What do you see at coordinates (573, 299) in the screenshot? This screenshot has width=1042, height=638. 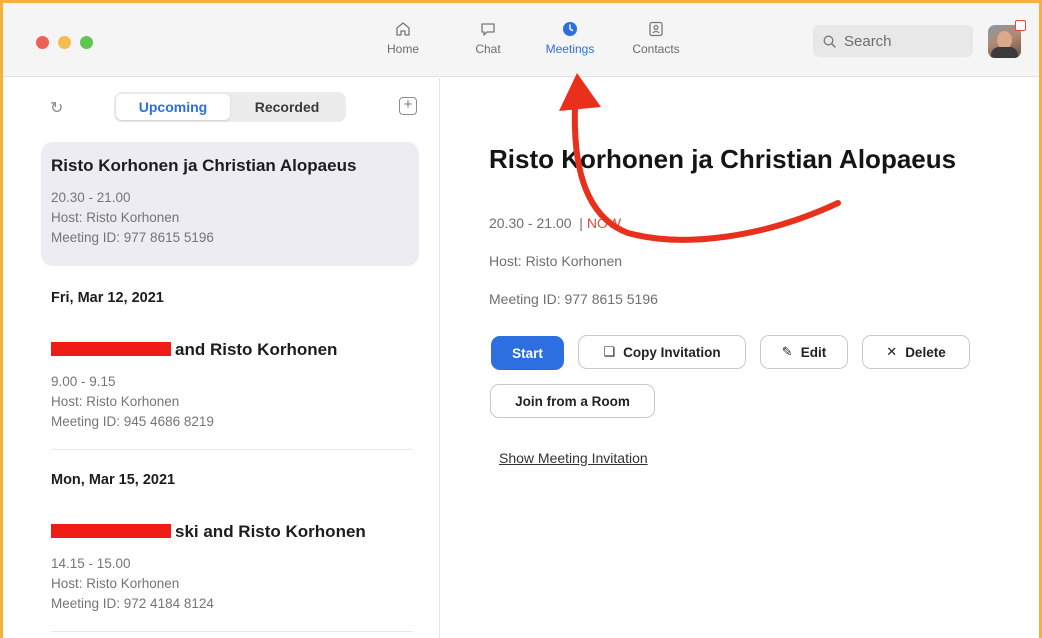 I see `detail-meeting-id: Meeting ID: 977 8615 5196` at bounding box center [573, 299].